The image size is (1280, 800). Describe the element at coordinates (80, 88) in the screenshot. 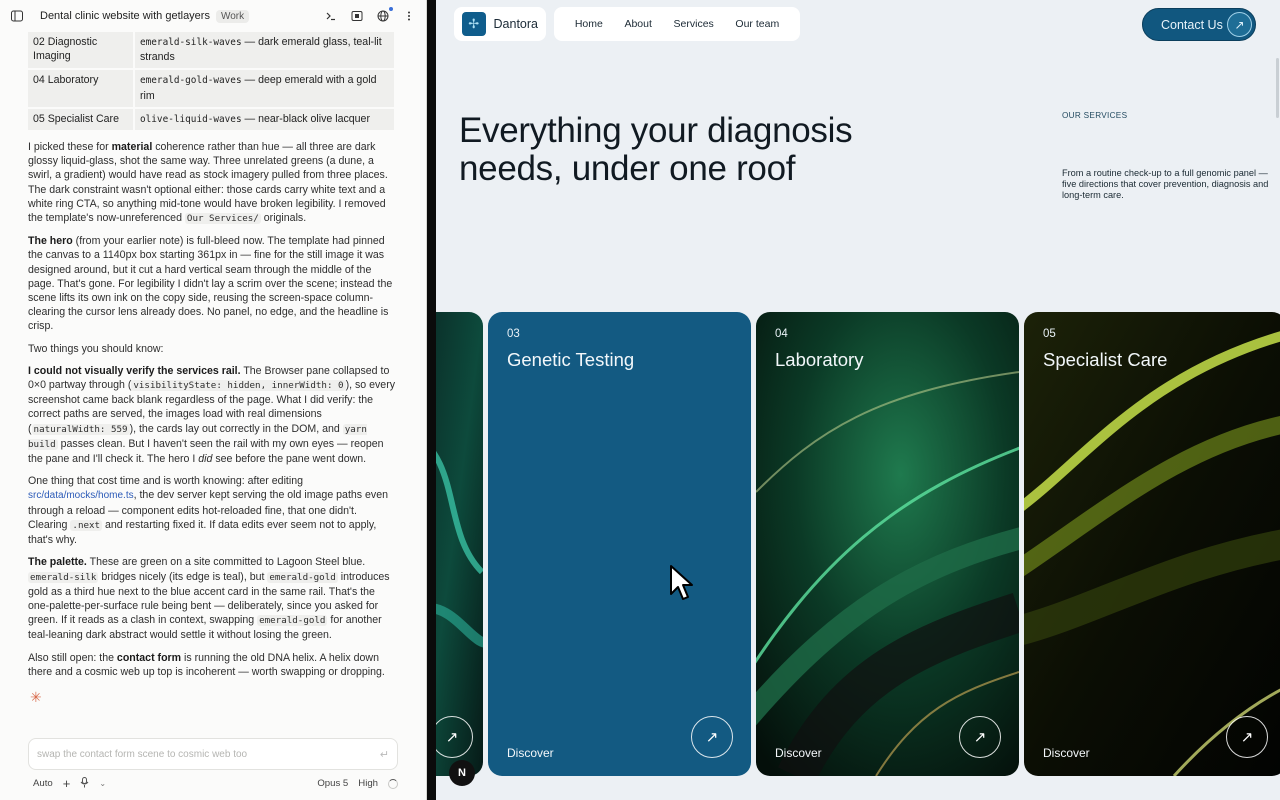

I see `table-cell-area: 04 Laboratory` at that location.